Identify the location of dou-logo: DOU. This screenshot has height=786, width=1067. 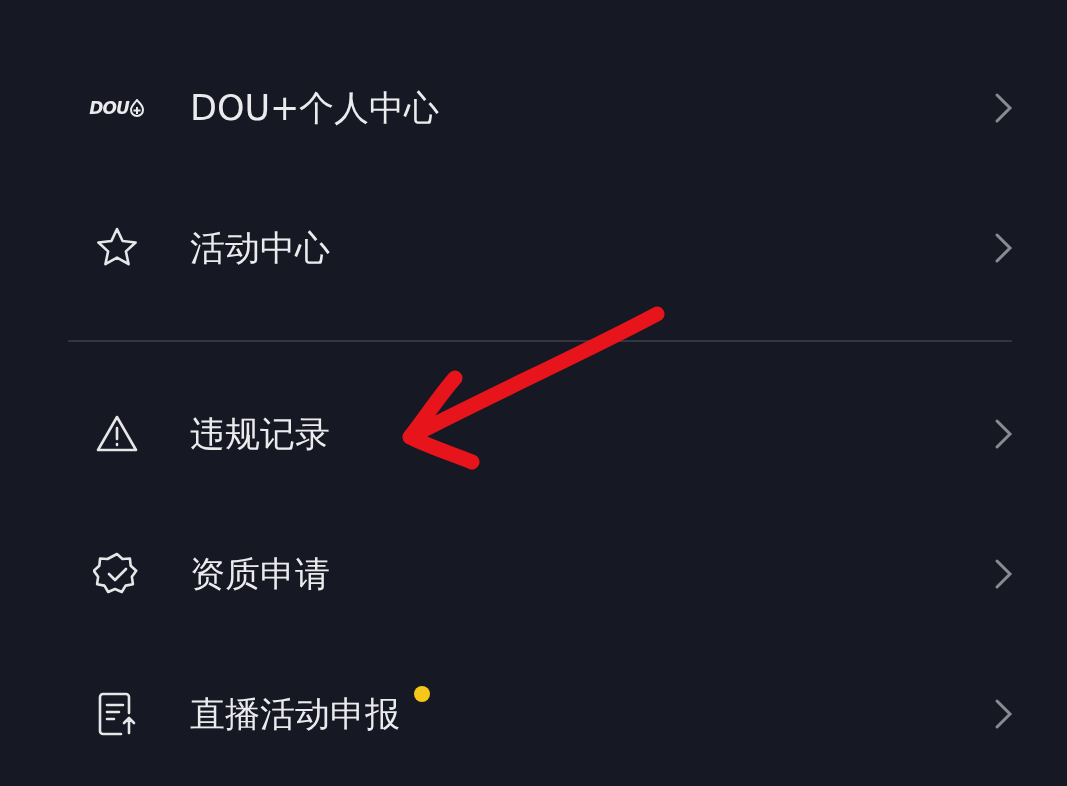
(117, 108).